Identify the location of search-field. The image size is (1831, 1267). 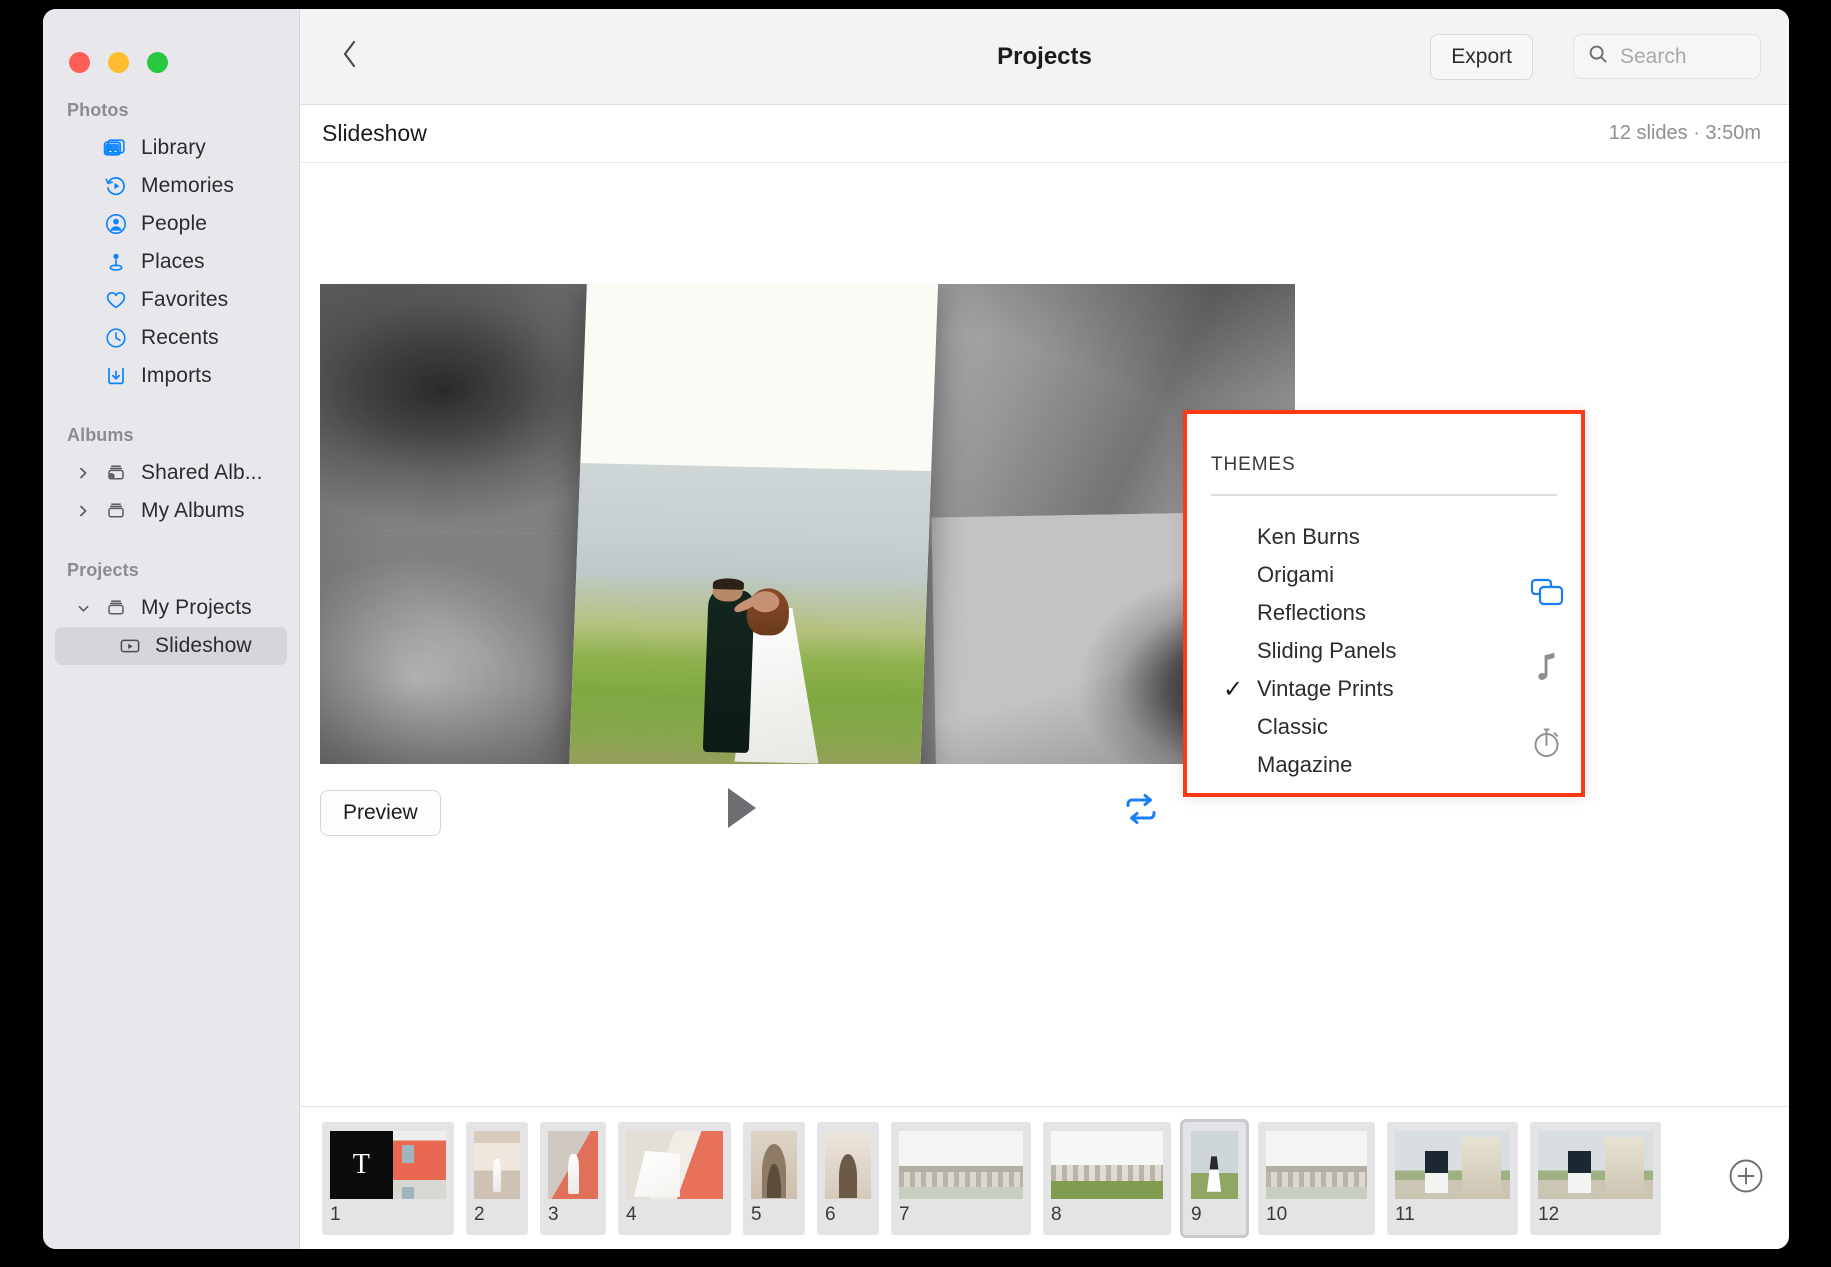
(1667, 56).